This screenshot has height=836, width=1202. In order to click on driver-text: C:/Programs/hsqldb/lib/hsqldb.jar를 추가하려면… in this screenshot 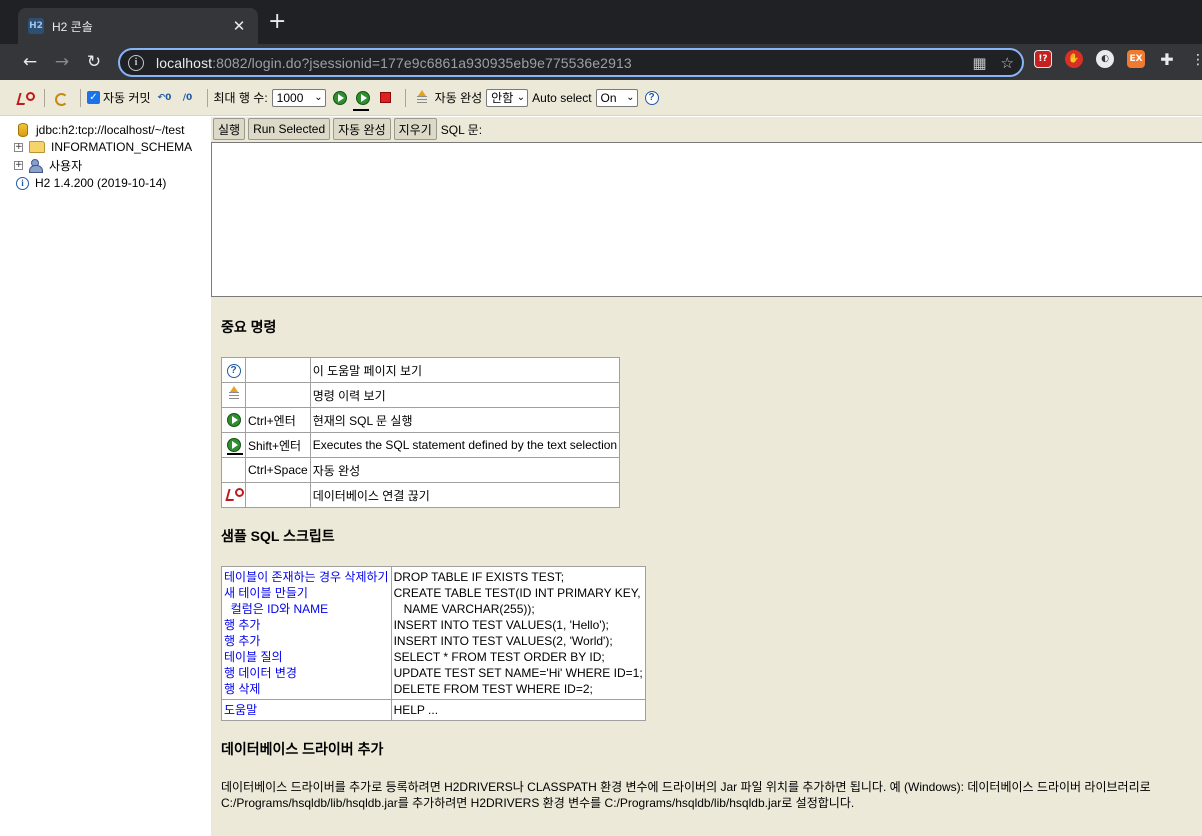, I will do `click(538, 803)`.